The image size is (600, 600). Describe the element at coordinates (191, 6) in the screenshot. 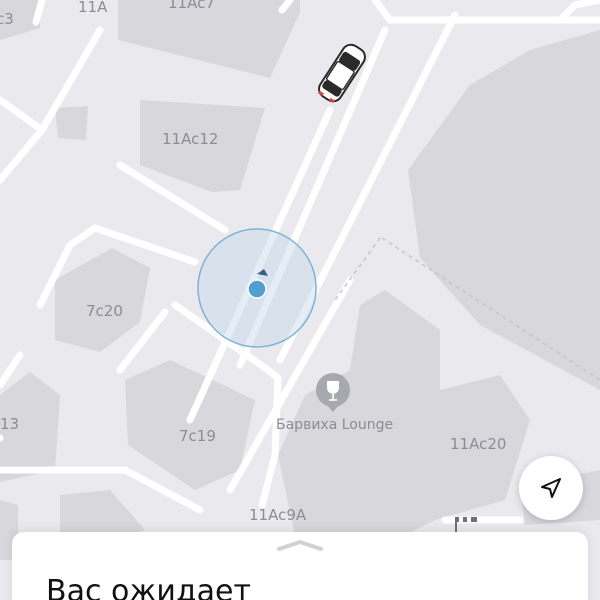

I see `building-label: 11Ac7` at that location.